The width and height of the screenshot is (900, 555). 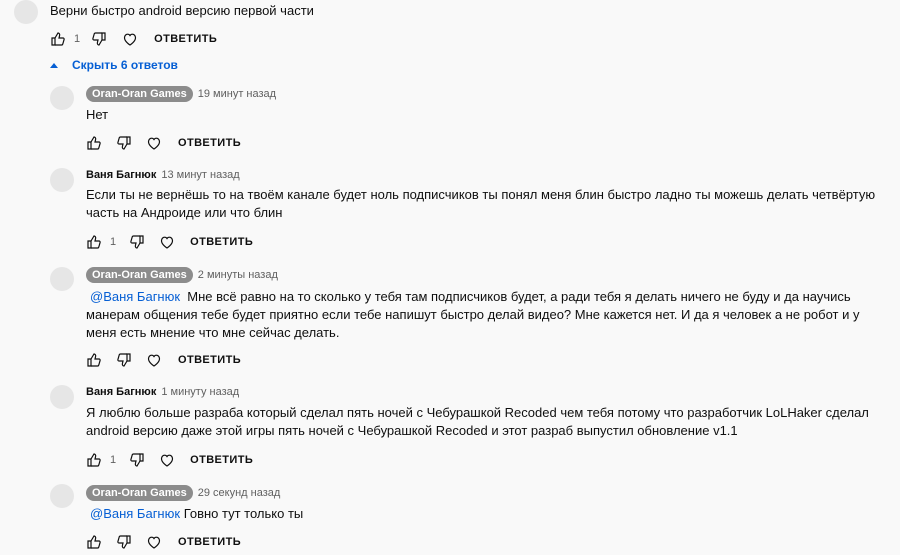 What do you see at coordinates (243, 513) in the screenshot?
I see `comment-body: Говно тут только ты` at bounding box center [243, 513].